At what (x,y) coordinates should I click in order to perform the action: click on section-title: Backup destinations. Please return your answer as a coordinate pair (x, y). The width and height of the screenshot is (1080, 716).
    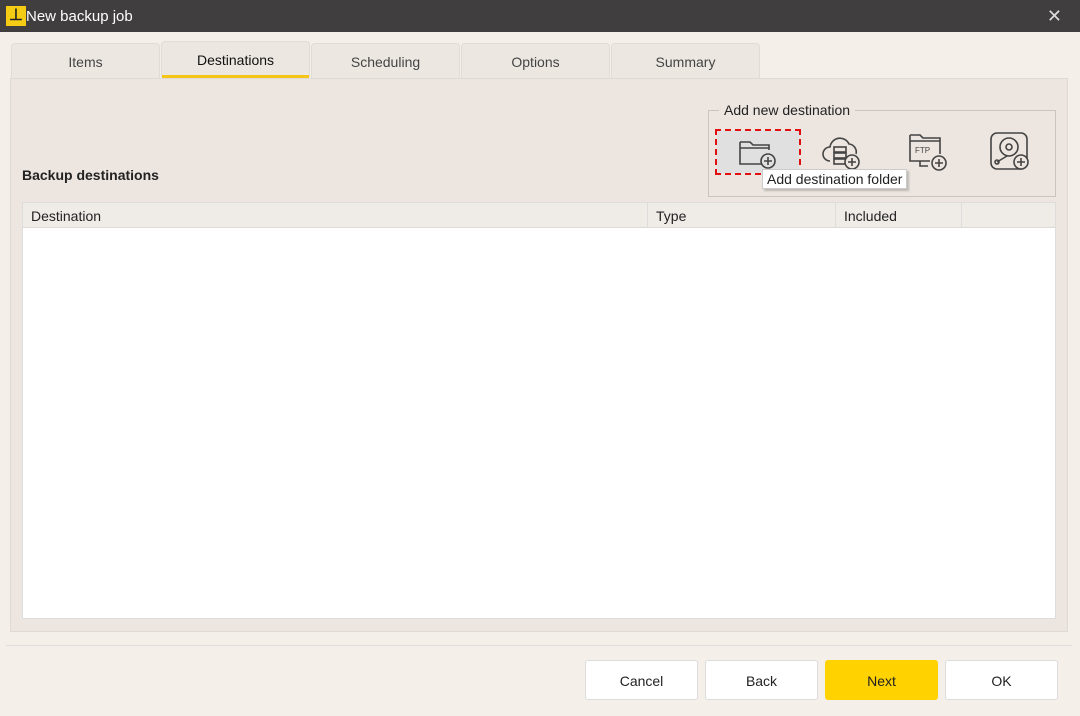
    Looking at the image, I should click on (90, 175).